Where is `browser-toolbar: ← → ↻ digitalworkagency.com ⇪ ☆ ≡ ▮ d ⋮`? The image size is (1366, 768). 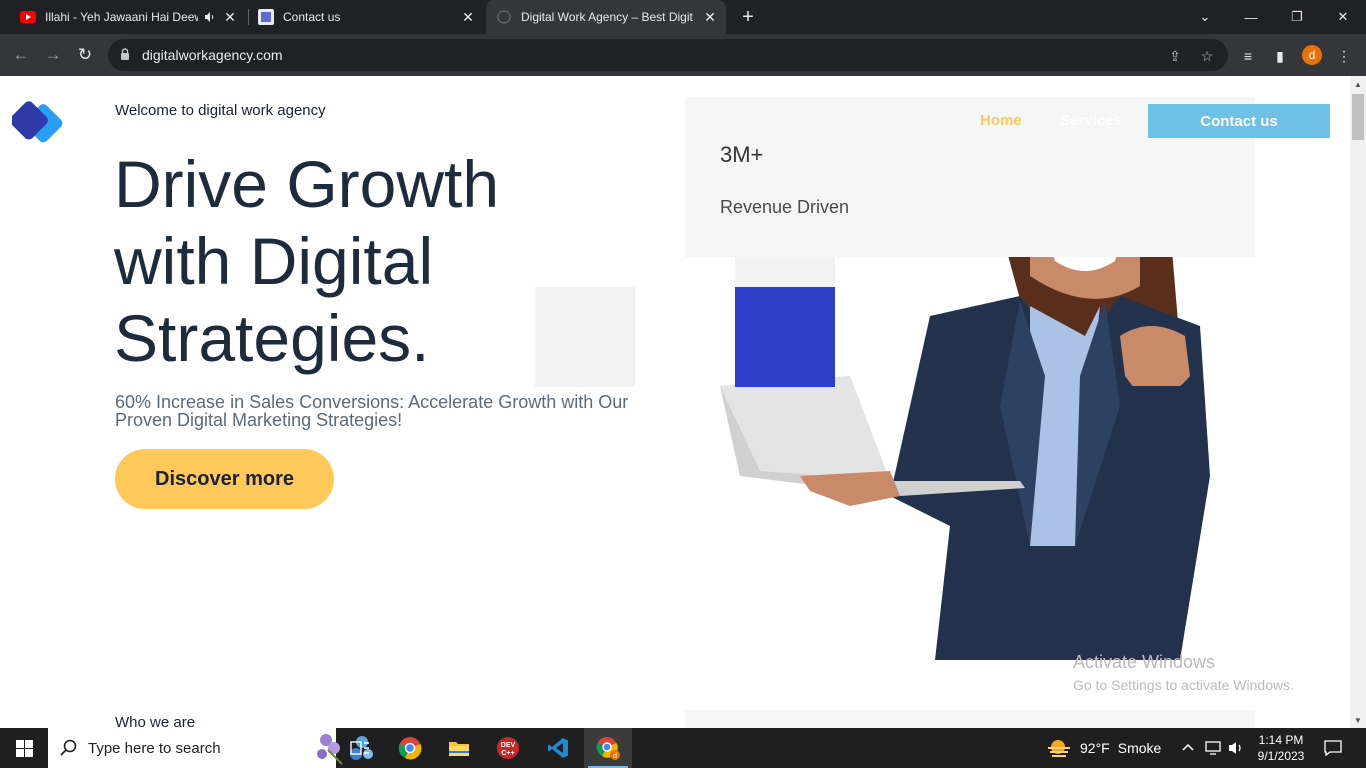
browser-toolbar: ← → ↻ digitalworkagency.com ⇪ ☆ ≡ ▮ d ⋮ is located at coordinates (683, 55).